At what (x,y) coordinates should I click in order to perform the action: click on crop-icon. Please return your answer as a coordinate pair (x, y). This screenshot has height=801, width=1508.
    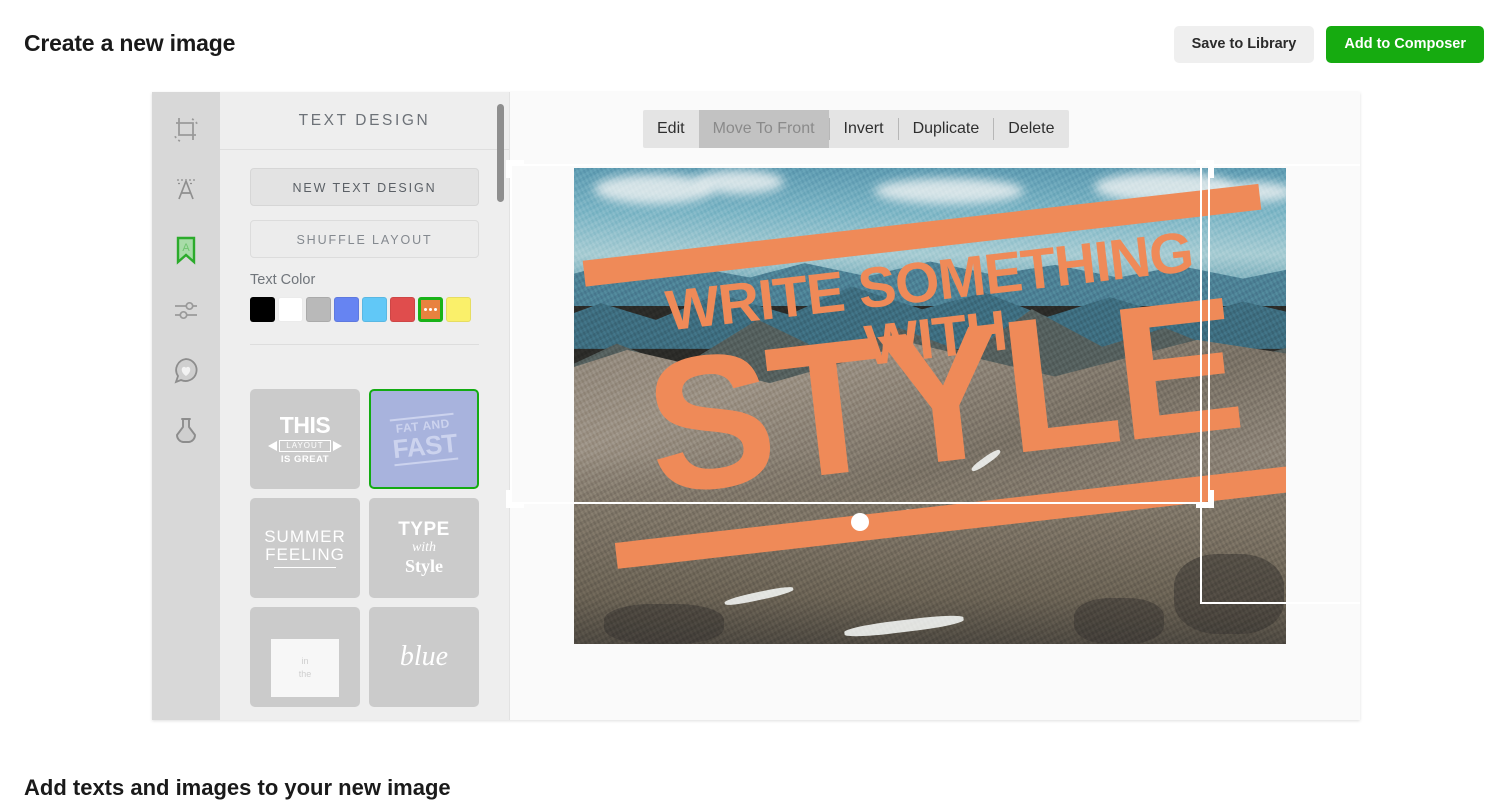
    Looking at the image, I should click on (186, 130).